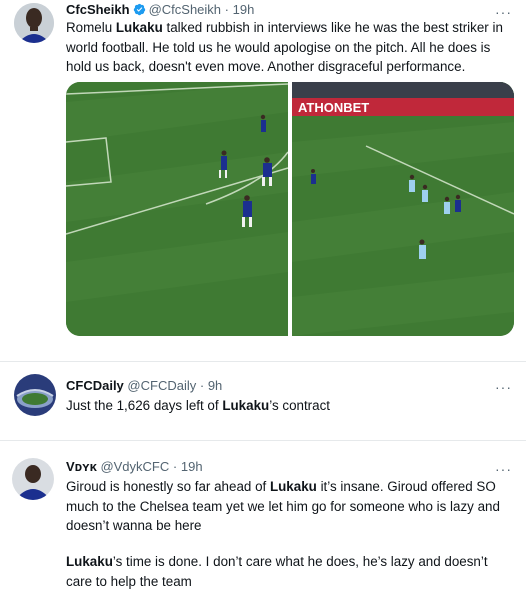  What do you see at coordinates (139, 9) in the screenshot?
I see `verified-badge-icon` at bounding box center [139, 9].